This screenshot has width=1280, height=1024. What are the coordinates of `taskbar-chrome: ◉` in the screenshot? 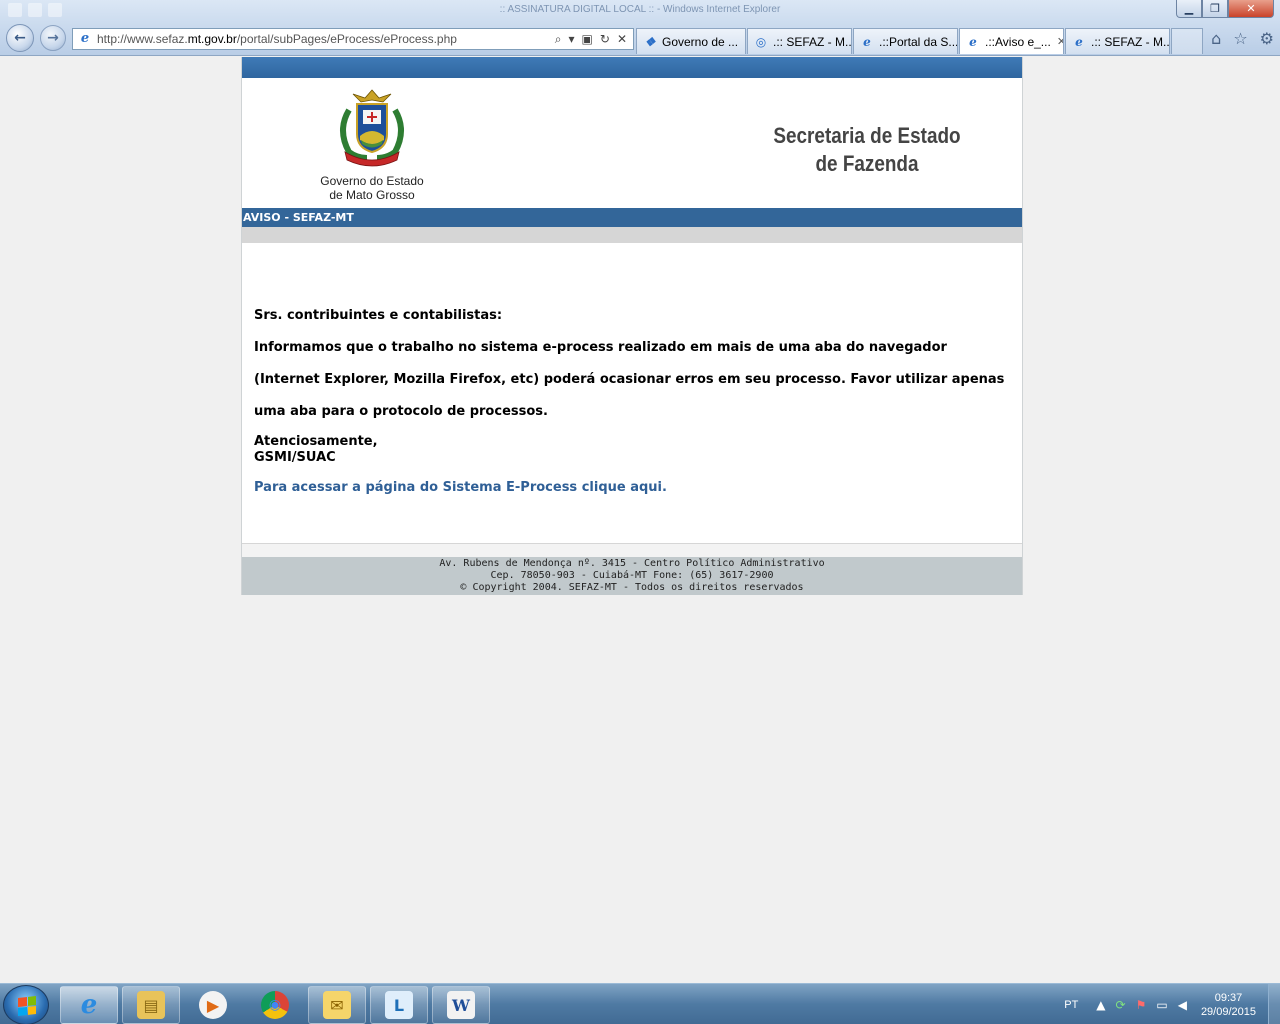 It's located at (275, 1005).